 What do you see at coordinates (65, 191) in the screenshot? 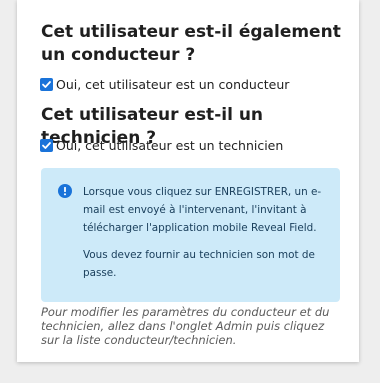
I see `info-icon` at bounding box center [65, 191].